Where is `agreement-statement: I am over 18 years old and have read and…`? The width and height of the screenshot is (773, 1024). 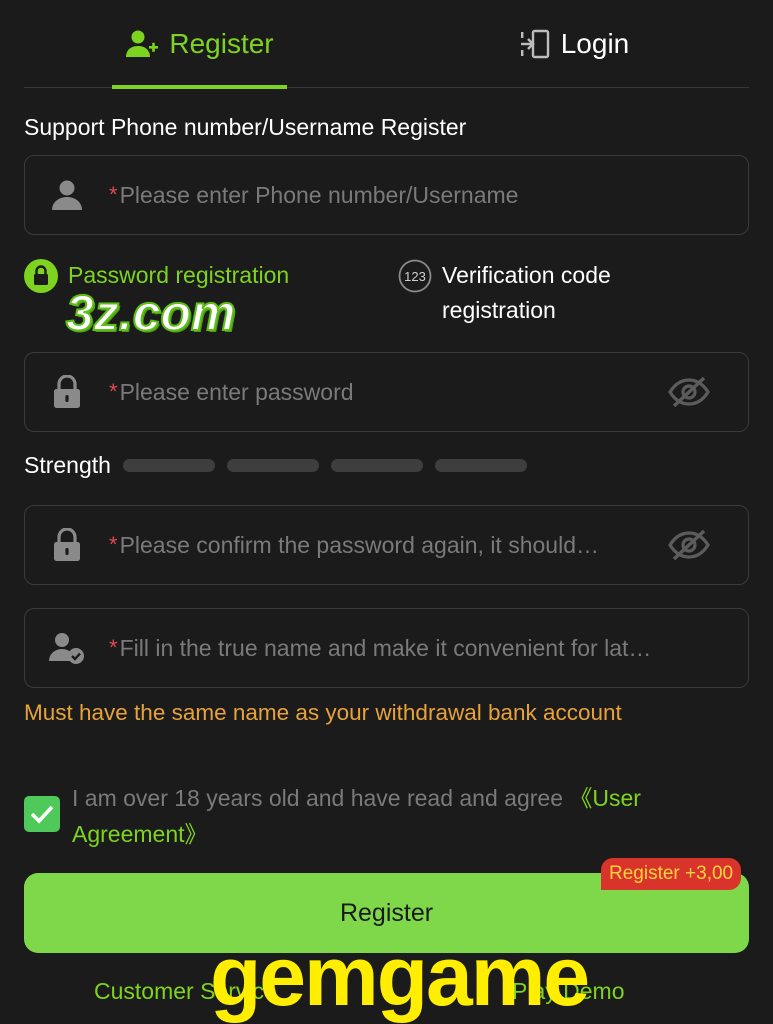 agreement-statement: I am over 18 years old and have read and… is located at coordinates (317, 798).